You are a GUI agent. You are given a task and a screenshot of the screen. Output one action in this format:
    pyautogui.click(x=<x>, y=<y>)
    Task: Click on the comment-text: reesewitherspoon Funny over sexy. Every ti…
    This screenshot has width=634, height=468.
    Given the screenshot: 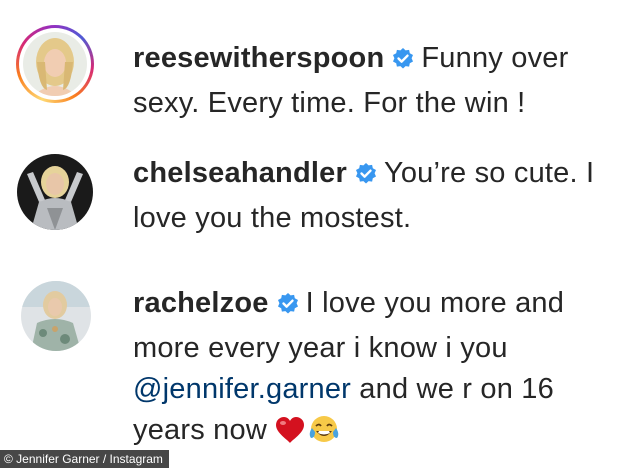 What is the action you would take?
    pyautogui.click(x=368, y=81)
    